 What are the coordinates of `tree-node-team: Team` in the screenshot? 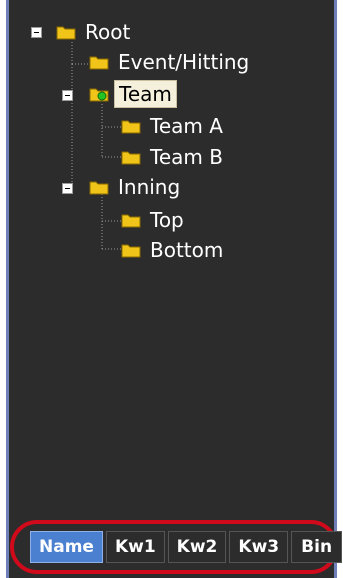 It's located at (133, 94).